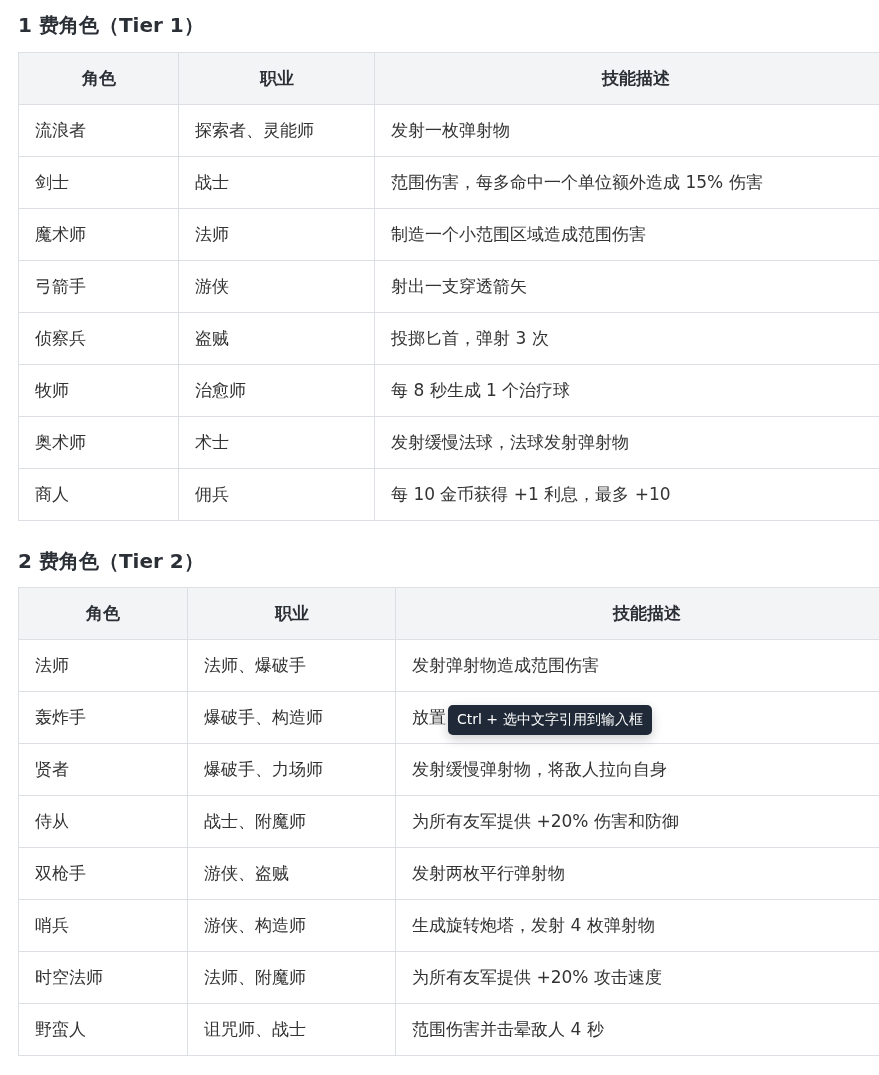  What do you see at coordinates (291, 769) in the screenshot?
I see `table-cell: 爆破手、力场师` at bounding box center [291, 769].